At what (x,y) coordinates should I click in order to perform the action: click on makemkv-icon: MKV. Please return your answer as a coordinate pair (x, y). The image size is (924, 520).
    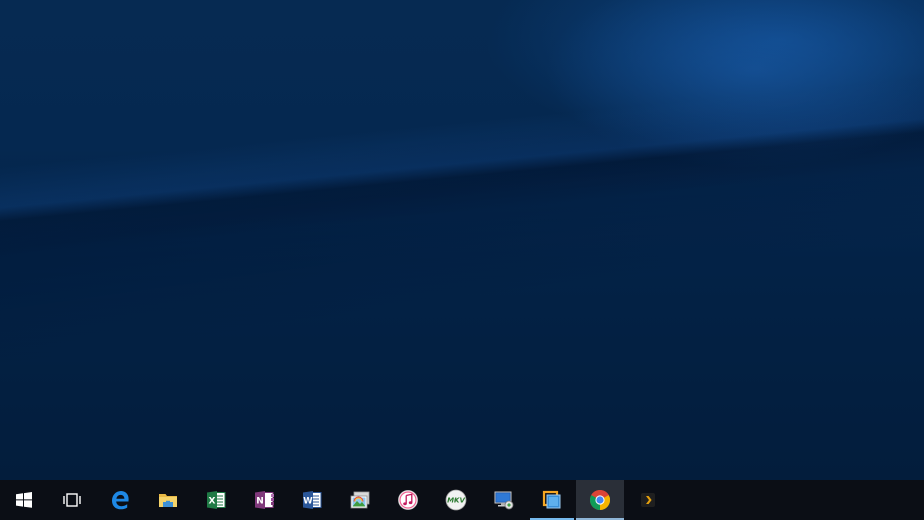
    Looking at the image, I should click on (456, 500).